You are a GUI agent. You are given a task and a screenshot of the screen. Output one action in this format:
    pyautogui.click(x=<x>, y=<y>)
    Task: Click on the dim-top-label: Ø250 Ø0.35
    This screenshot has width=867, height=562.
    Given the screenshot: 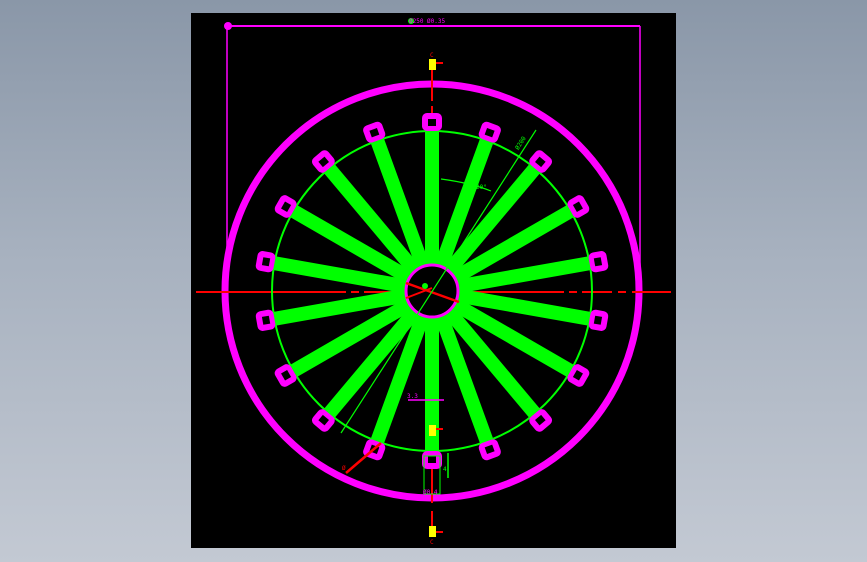 What is the action you would take?
    pyautogui.click(x=427, y=21)
    